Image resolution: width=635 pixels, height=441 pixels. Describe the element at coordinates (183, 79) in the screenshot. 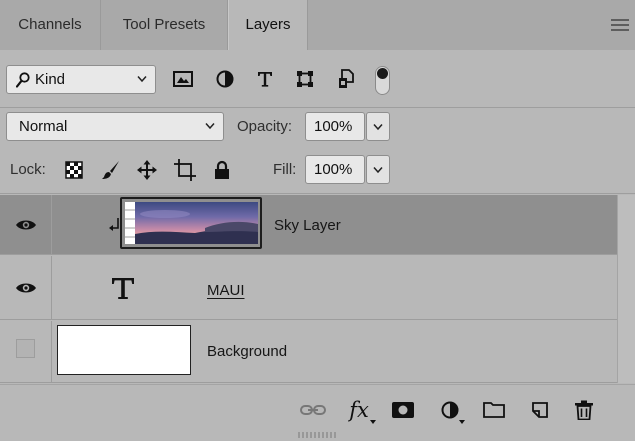

I see `image-filter-icon` at that location.